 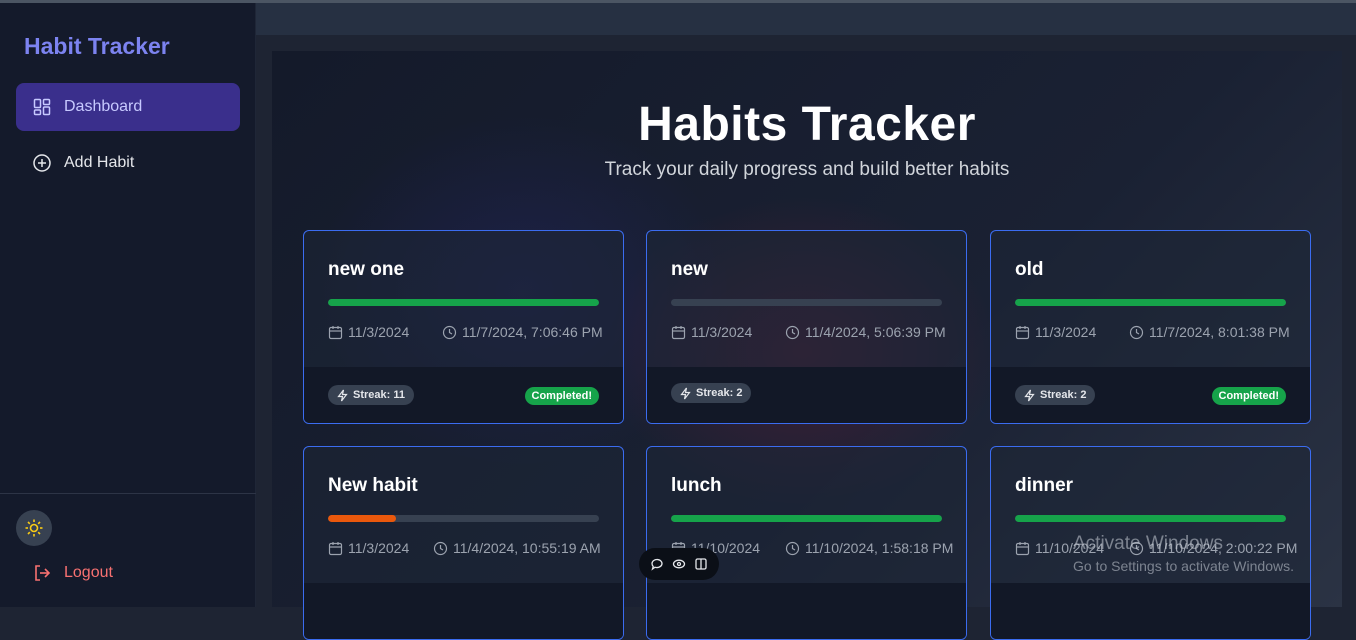 I want to click on page-title: Habits Tracker, so click(x=807, y=124).